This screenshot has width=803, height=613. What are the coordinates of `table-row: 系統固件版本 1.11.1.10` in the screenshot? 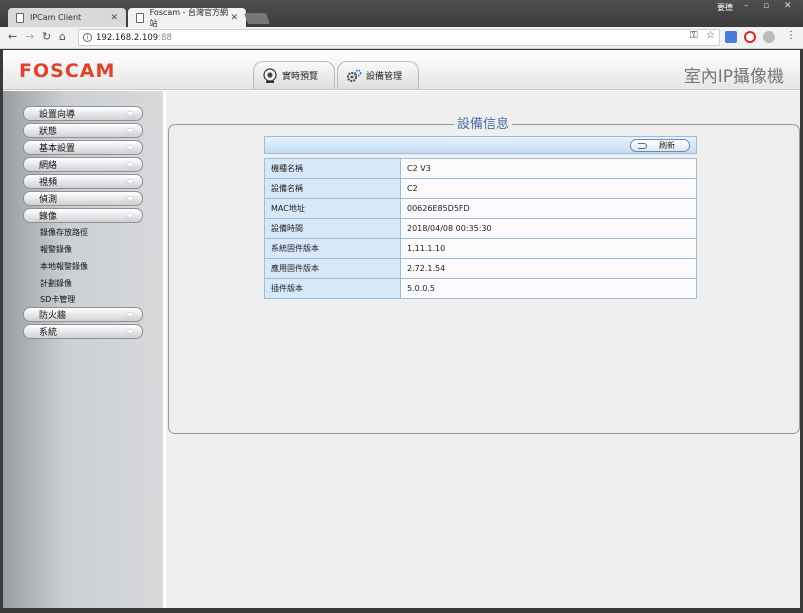 It's located at (480, 248).